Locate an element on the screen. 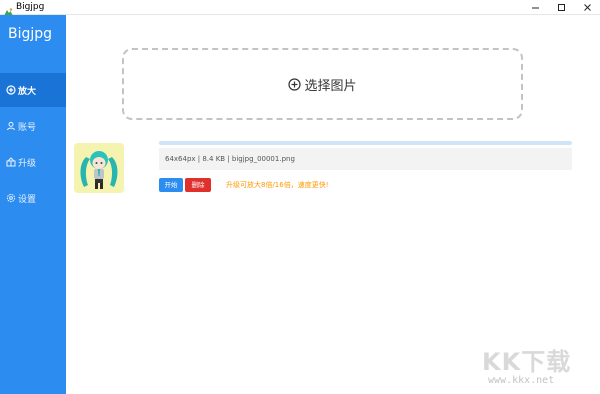 This screenshot has width=600, height=394. watermark-logo: KK下载 is located at coordinates (527, 362).